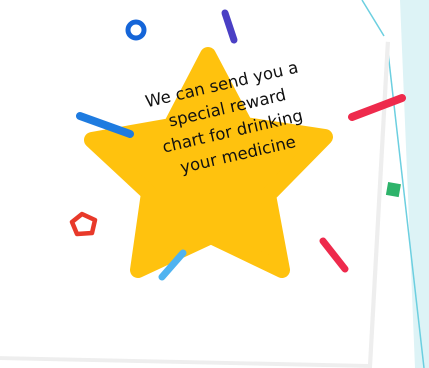 This screenshot has width=429, height=368. Describe the element at coordinates (373, 18) in the screenshot. I see `edge-line-top` at that location.